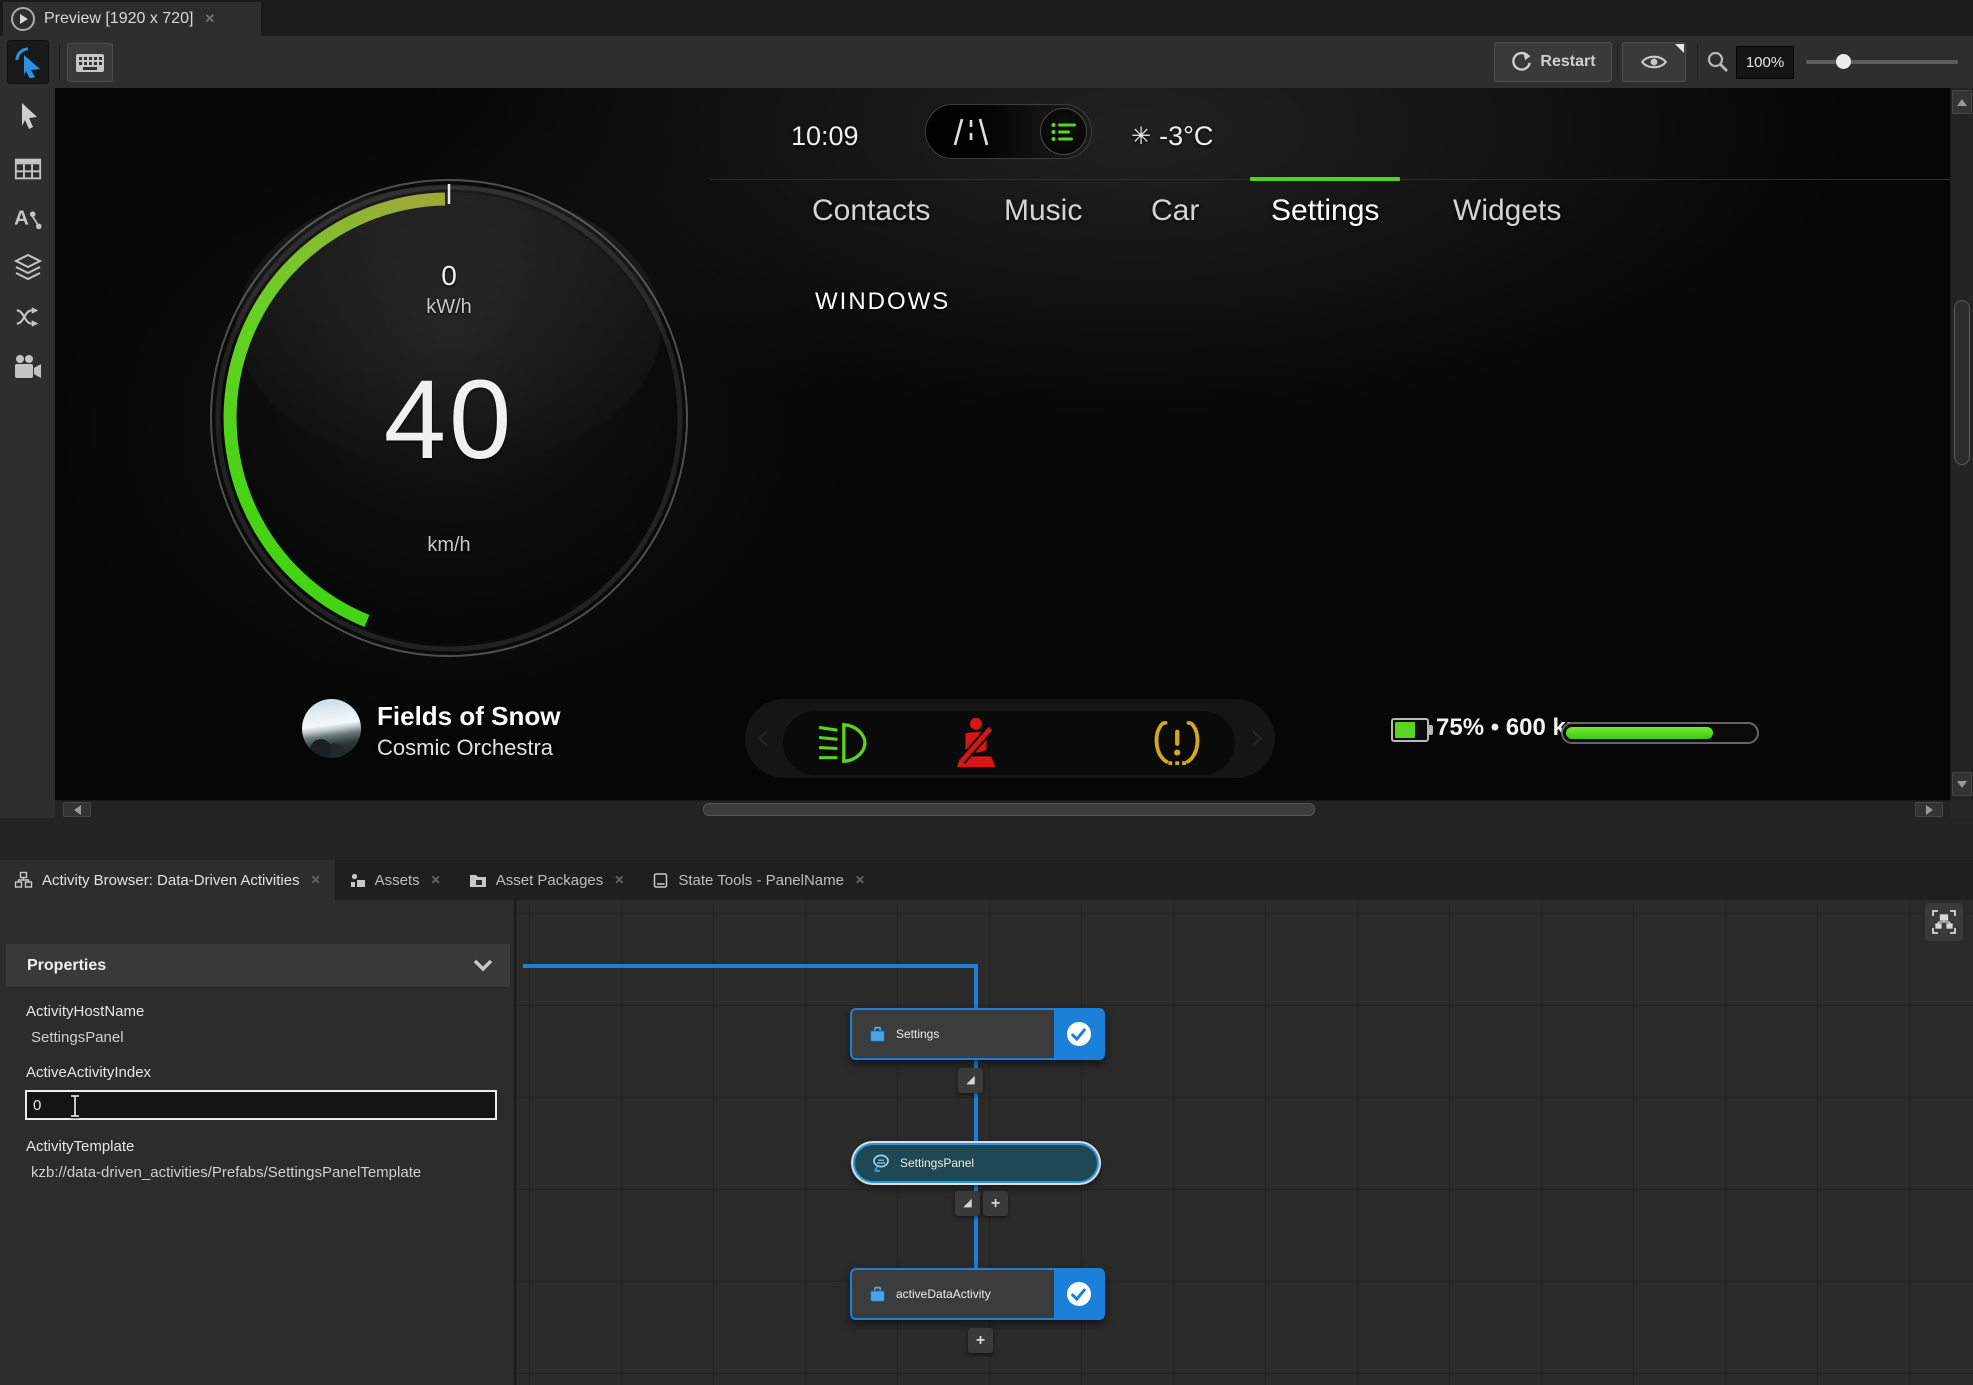 The height and width of the screenshot is (1385, 1973). I want to click on scroll-up-button, so click(1962, 102).